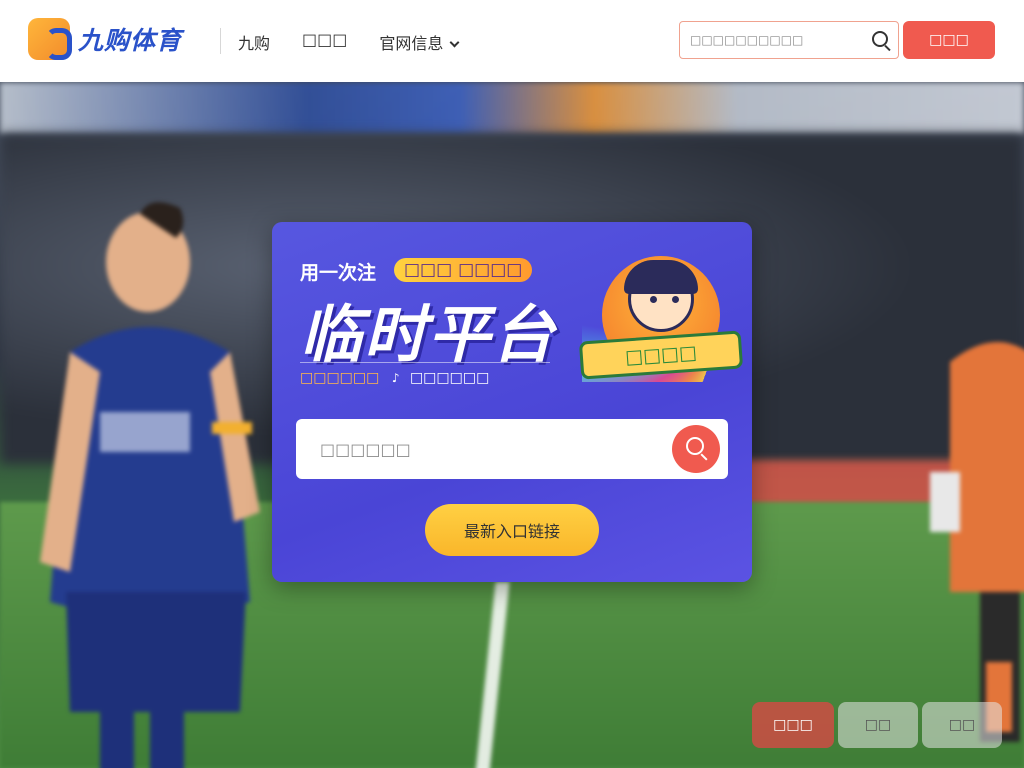 Image resolution: width=1024 pixels, height=768 pixels. Describe the element at coordinates (324, 42) in the screenshot. I see `nav-item-topics: □□□` at that location.